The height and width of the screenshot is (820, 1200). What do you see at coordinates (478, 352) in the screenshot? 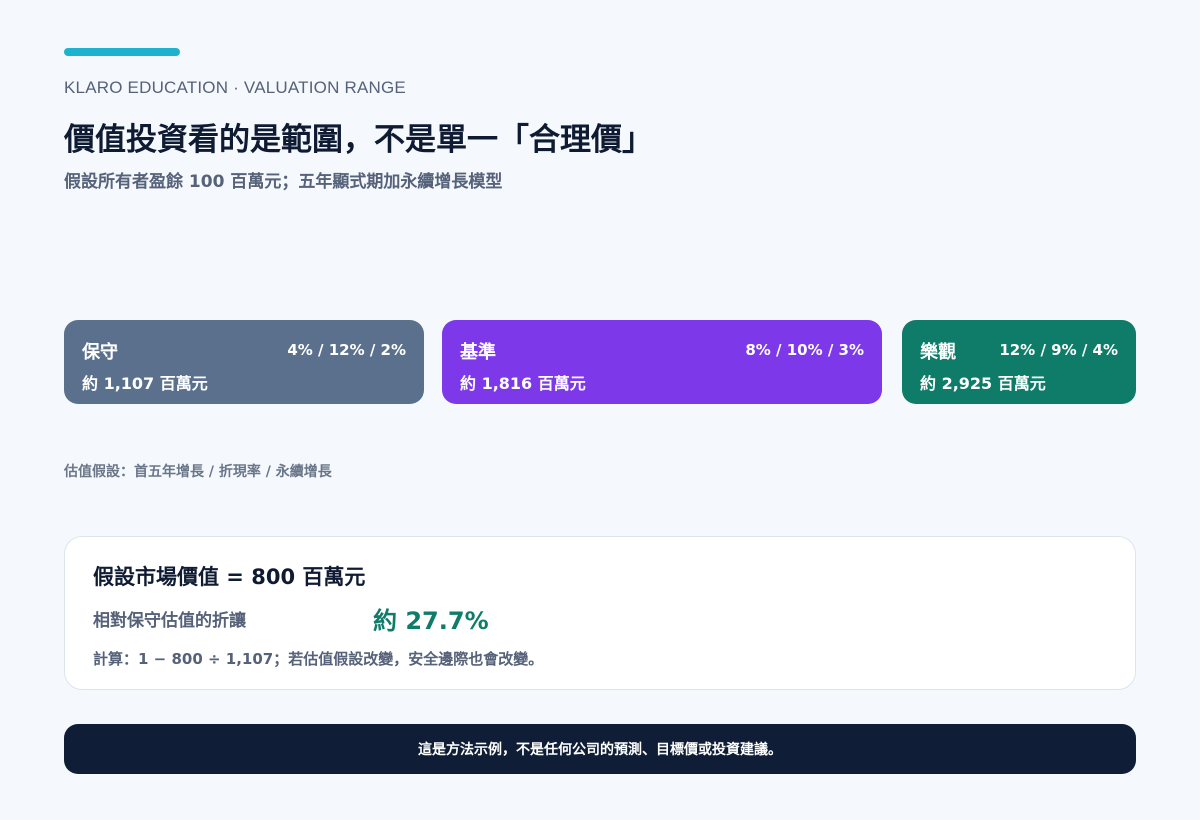
I see `scenario-name: 基準` at bounding box center [478, 352].